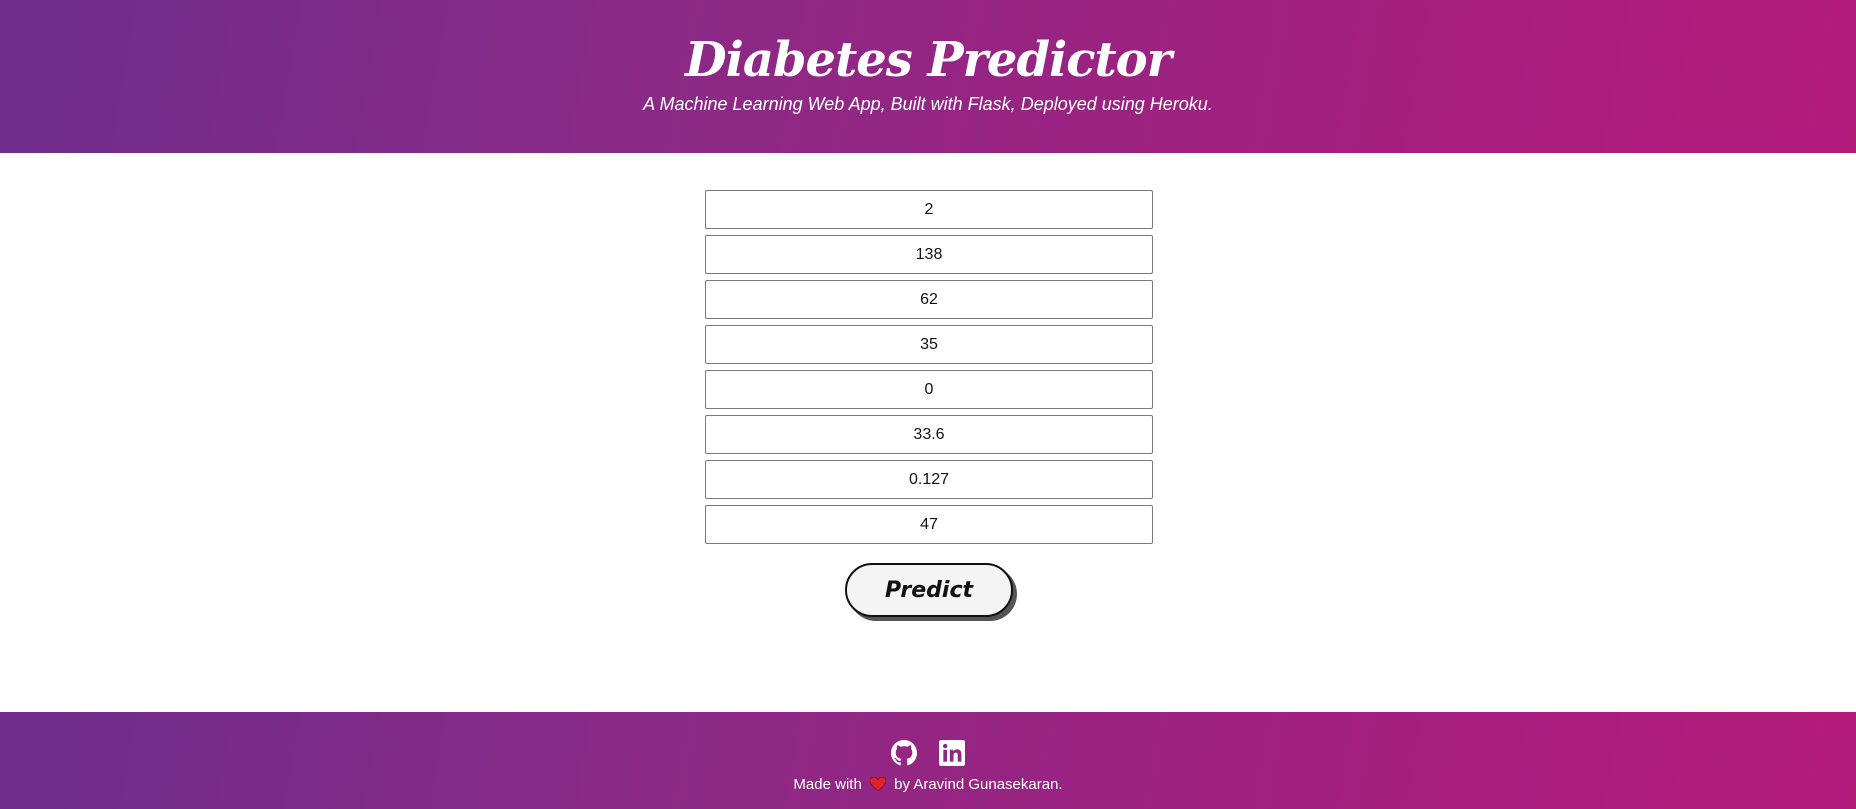 The image size is (1856, 809). I want to click on predict-button: Predict, so click(929, 590).